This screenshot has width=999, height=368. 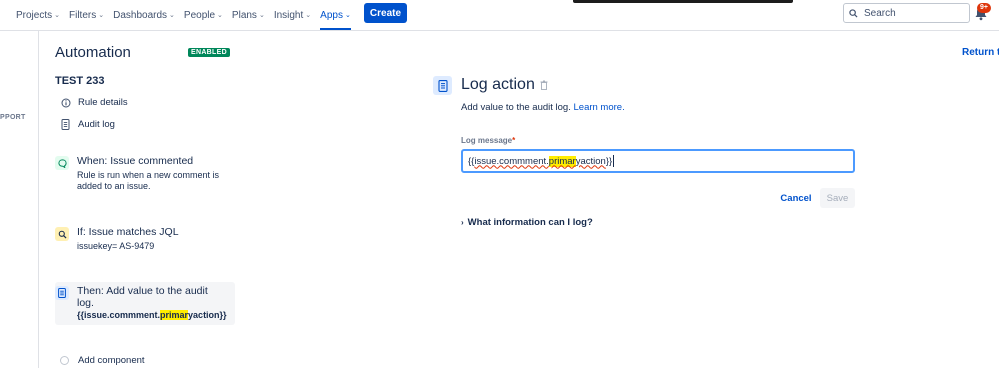 I want to click on component-title: If: Issue matches JQL, so click(x=128, y=232).